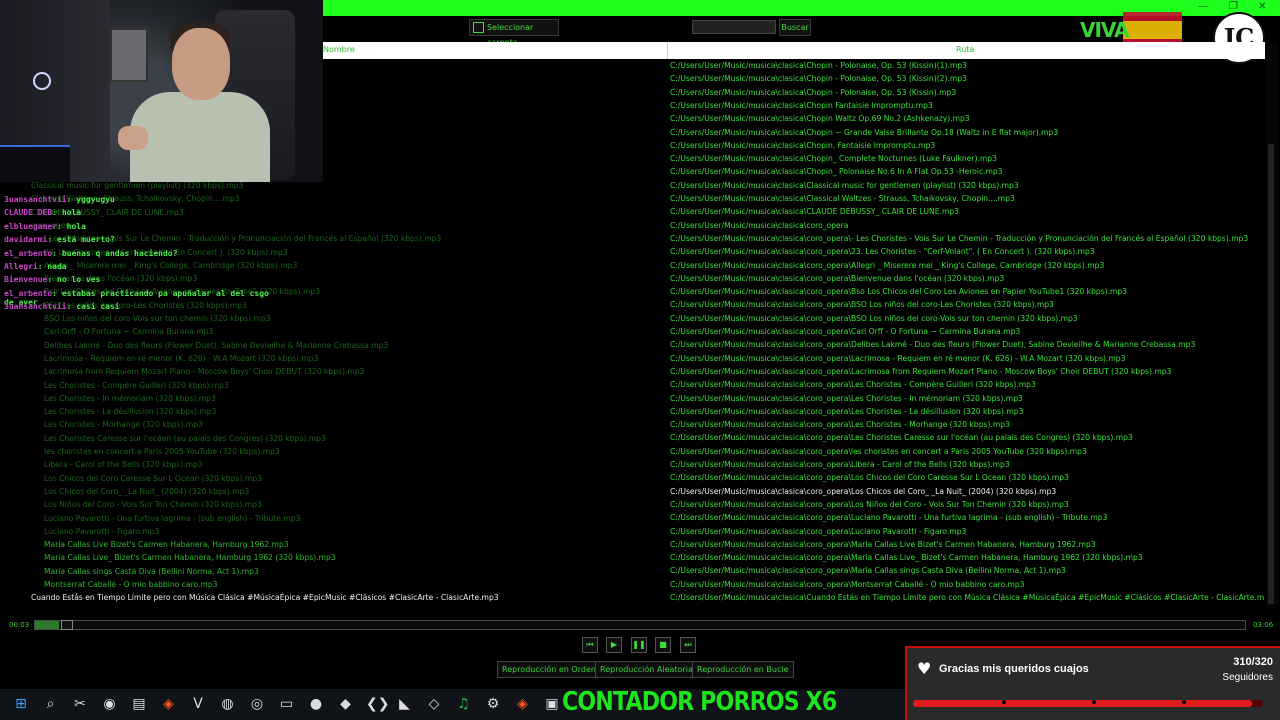  Describe the element at coordinates (257, 704) in the screenshot. I see `chrome-icon: ◎` at that location.